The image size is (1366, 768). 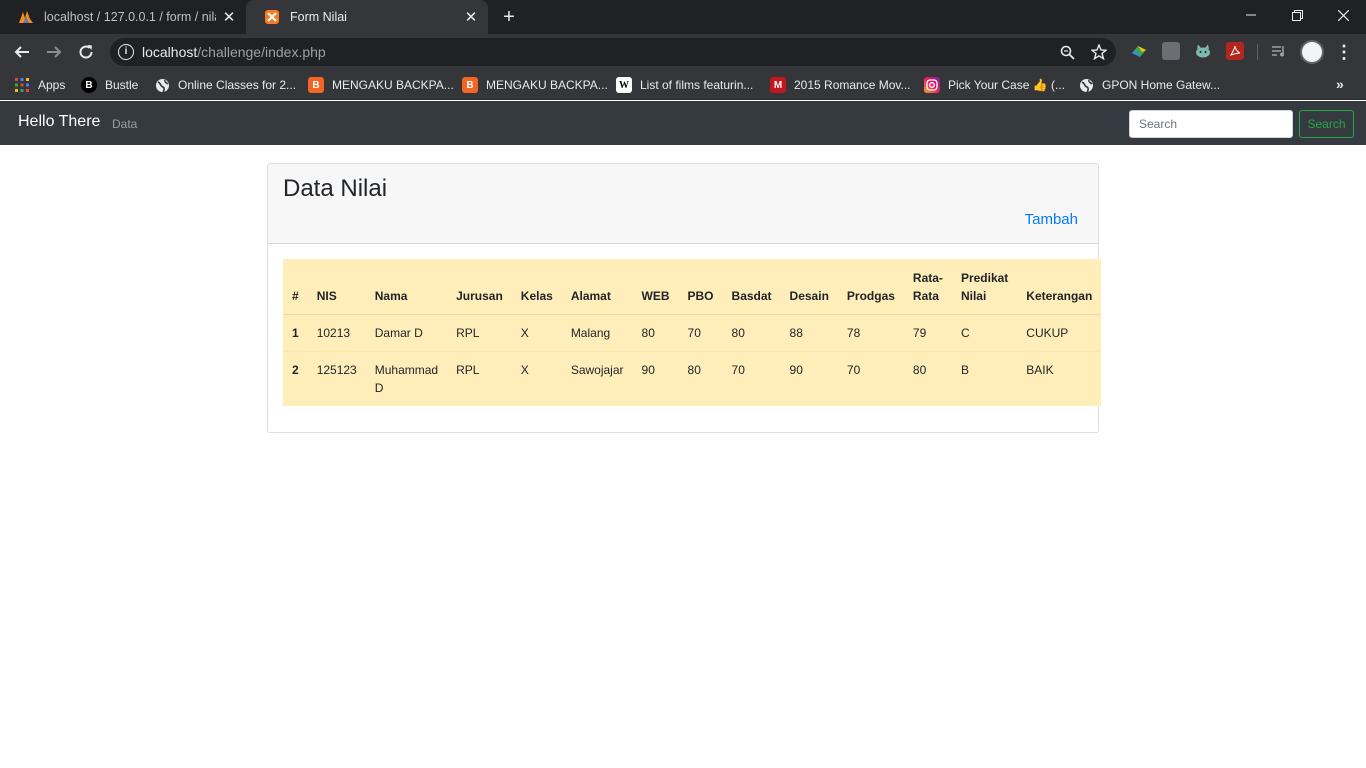 I want to click on search-input, so click(x=1211, y=124).